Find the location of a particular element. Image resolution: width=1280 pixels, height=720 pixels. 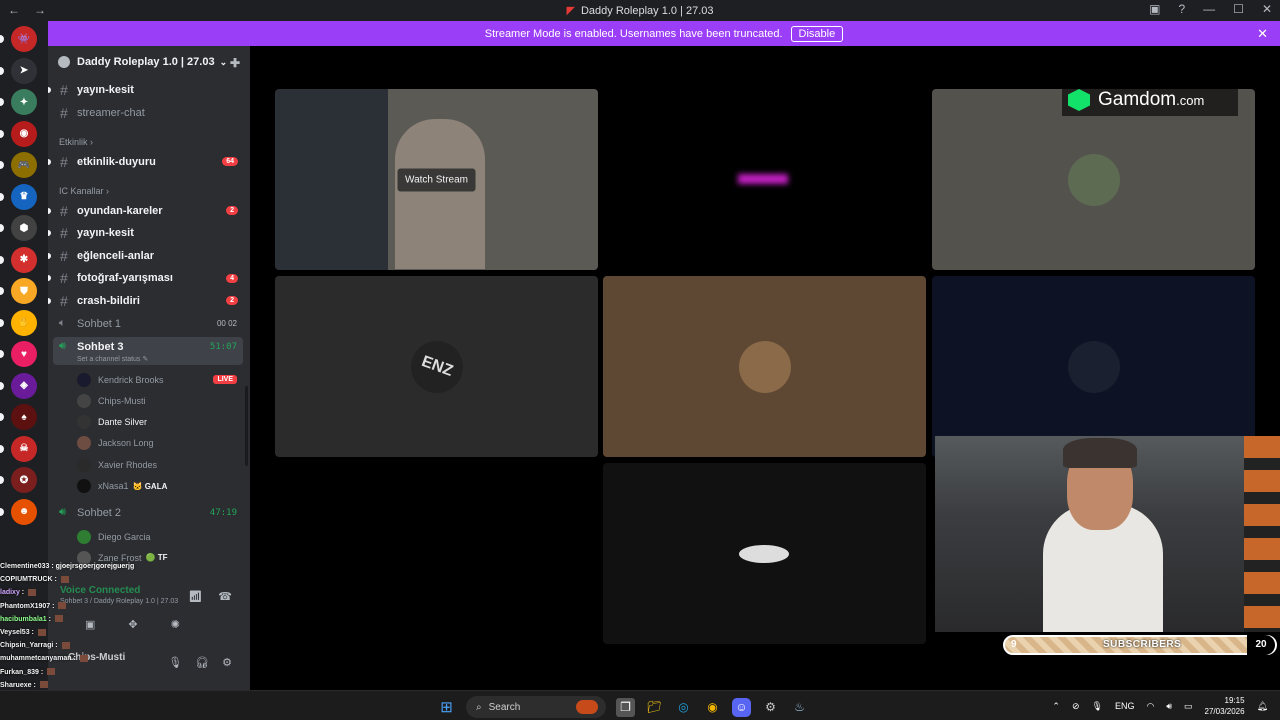

server-icon-4: 🎮 is located at coordinates (24, 165).